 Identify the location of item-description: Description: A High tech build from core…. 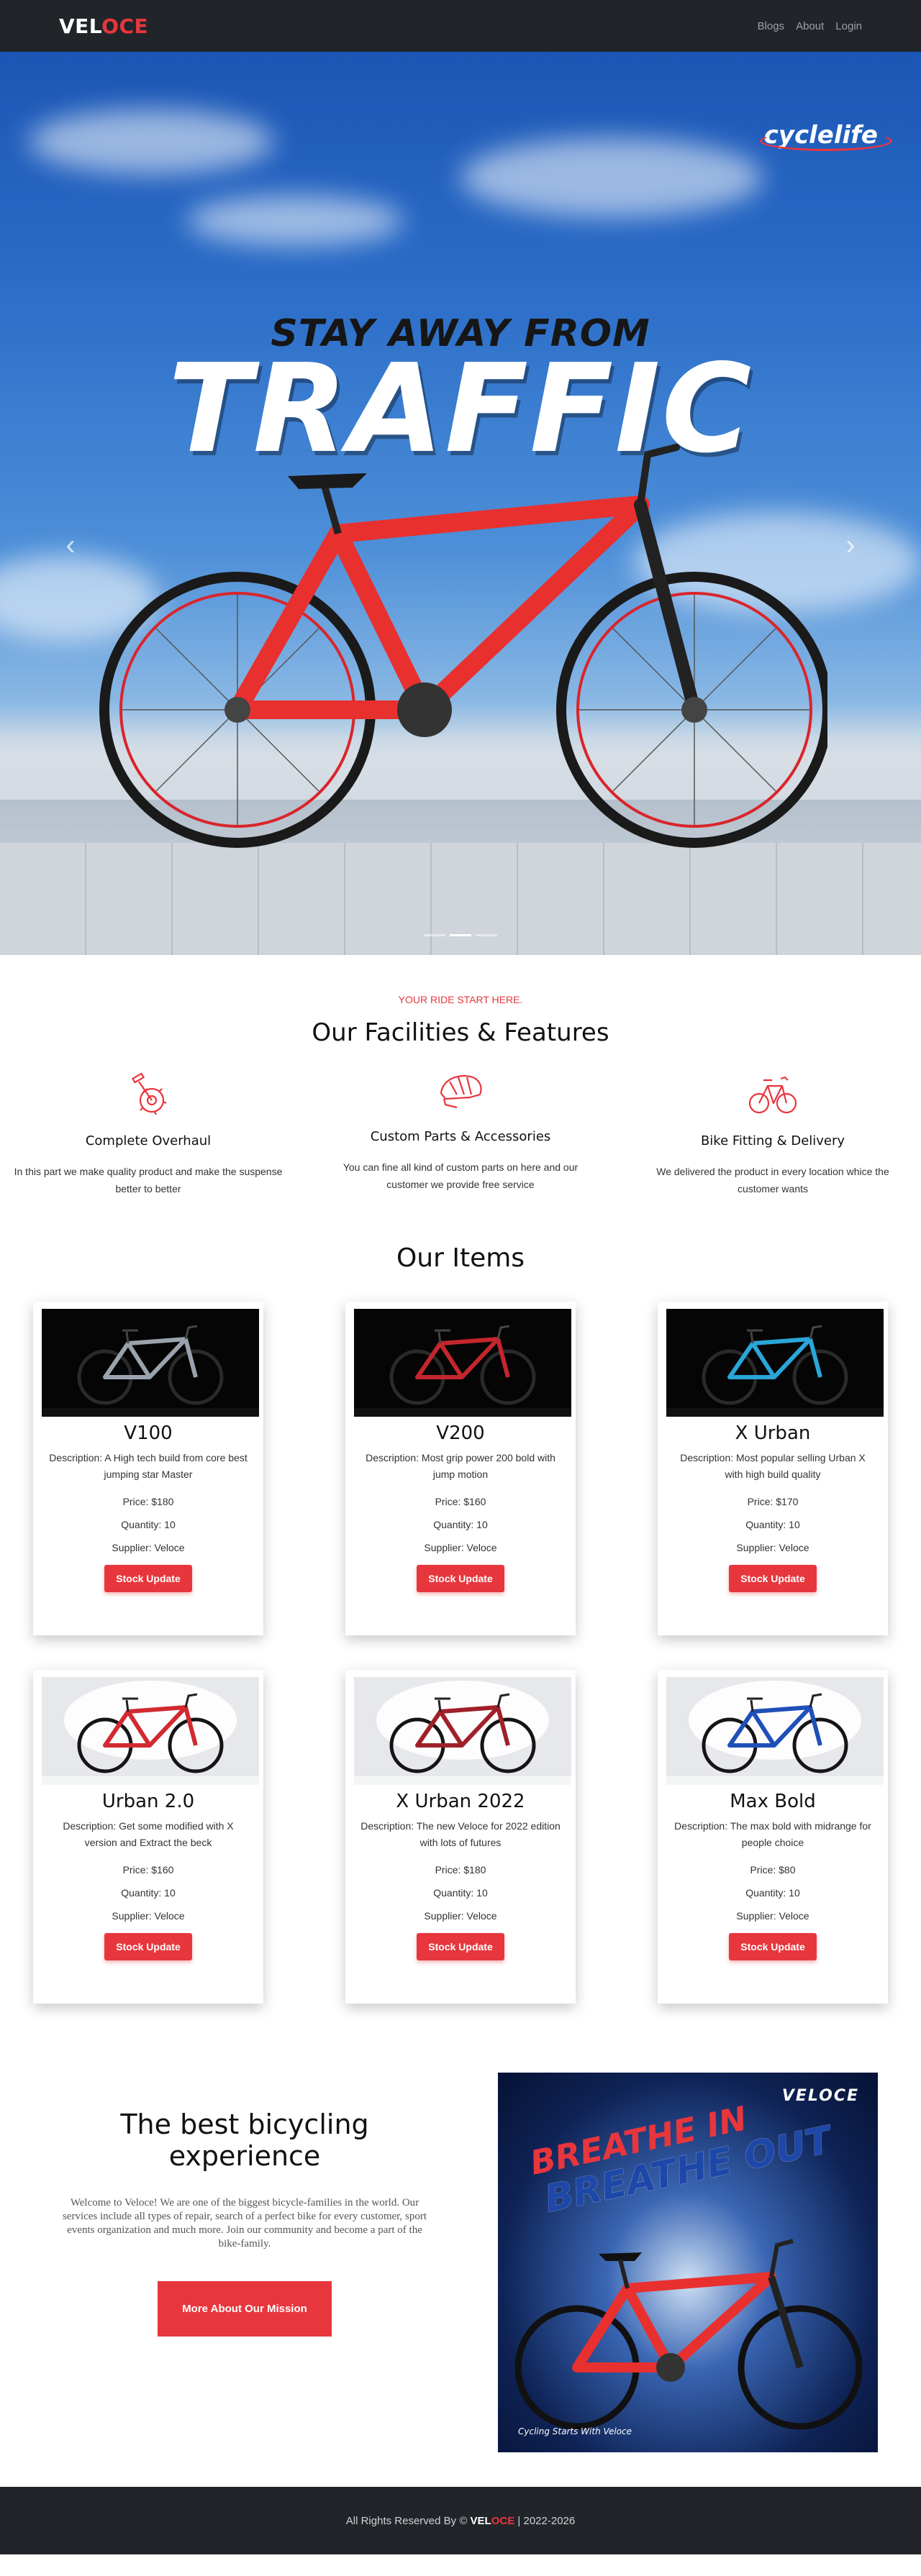
(148, 1466).